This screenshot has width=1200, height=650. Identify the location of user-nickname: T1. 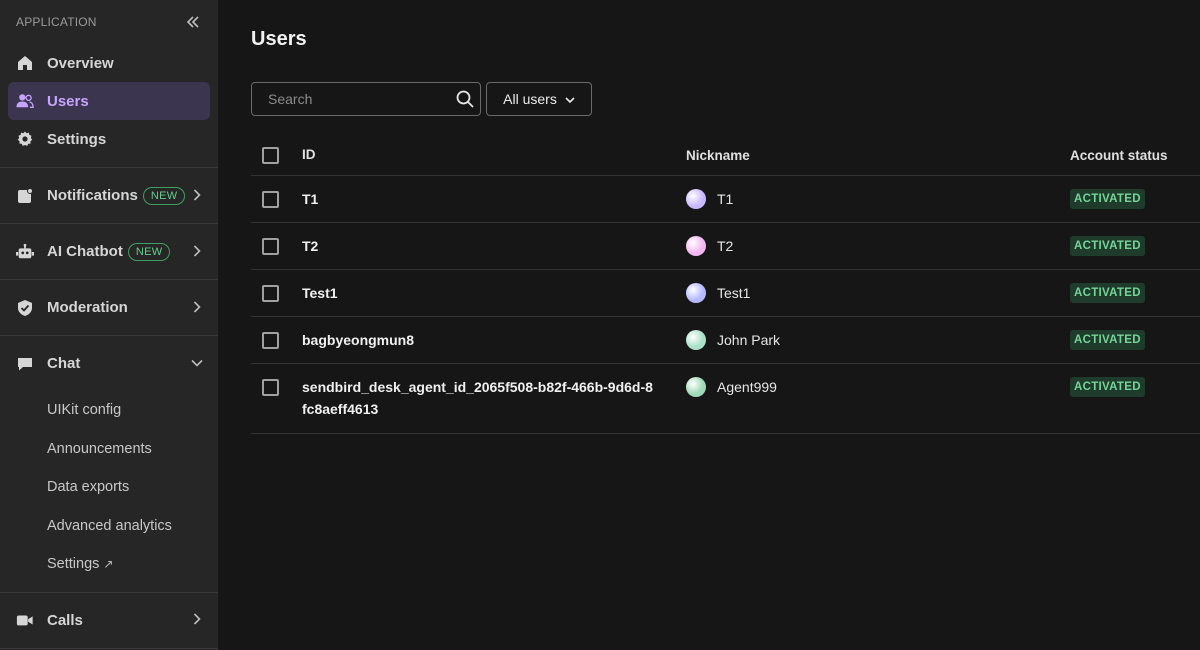
(725, 199).